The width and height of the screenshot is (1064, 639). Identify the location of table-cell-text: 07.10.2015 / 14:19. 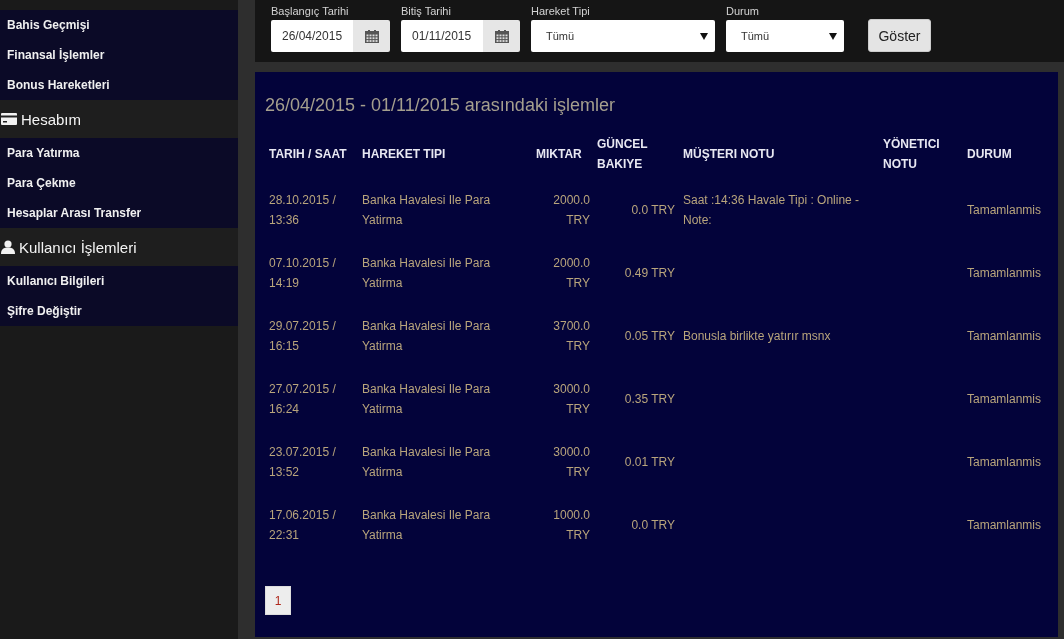
(302, 273).